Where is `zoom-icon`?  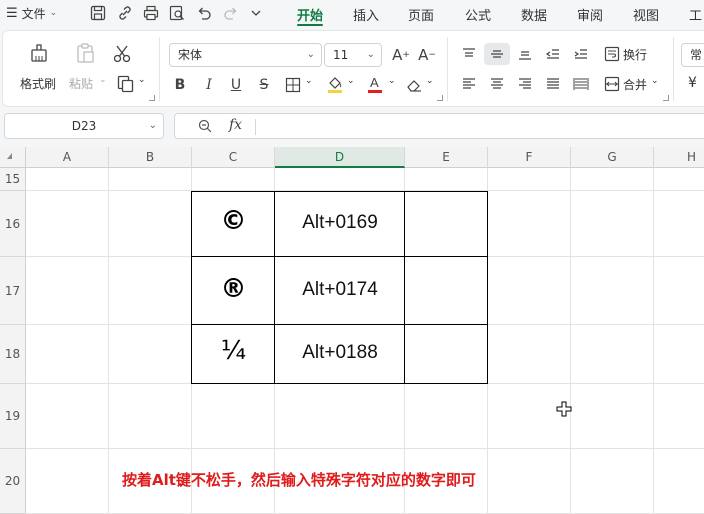 zoom-icon is located at coordinates (205, 127).